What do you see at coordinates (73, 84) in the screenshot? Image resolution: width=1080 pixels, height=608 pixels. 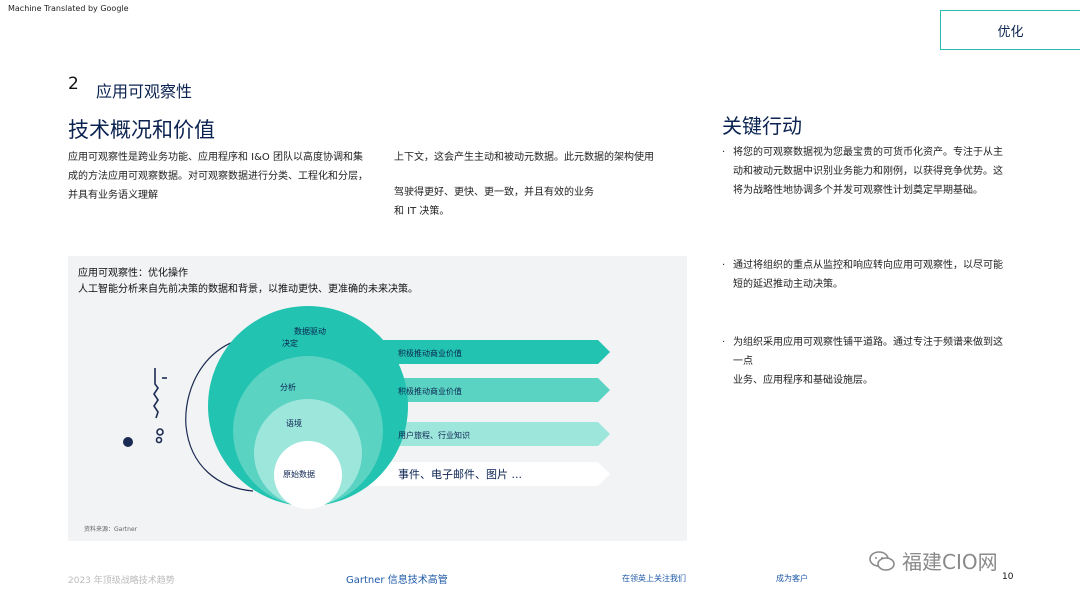 I see `section-number: 2` at bounding box center [73, 84].